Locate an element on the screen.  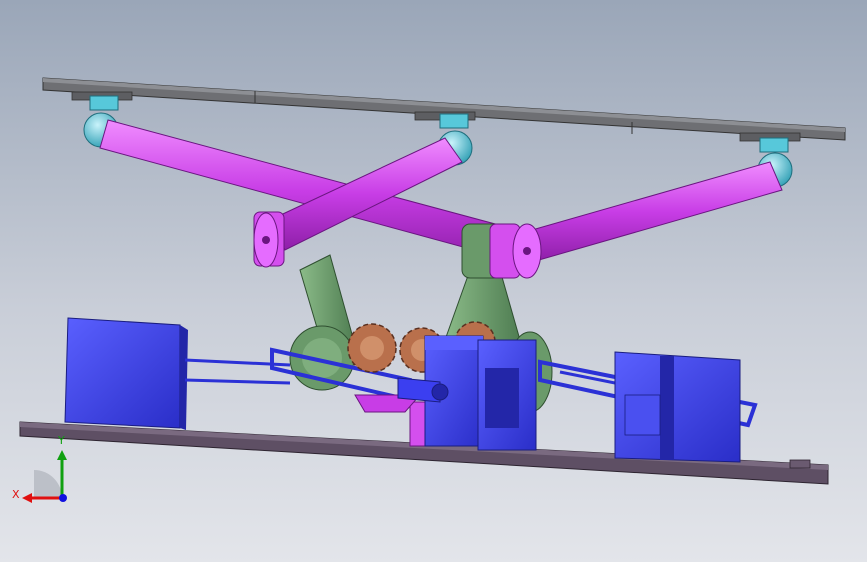
y-axis-label: Y is located at coordinates (61, 440).